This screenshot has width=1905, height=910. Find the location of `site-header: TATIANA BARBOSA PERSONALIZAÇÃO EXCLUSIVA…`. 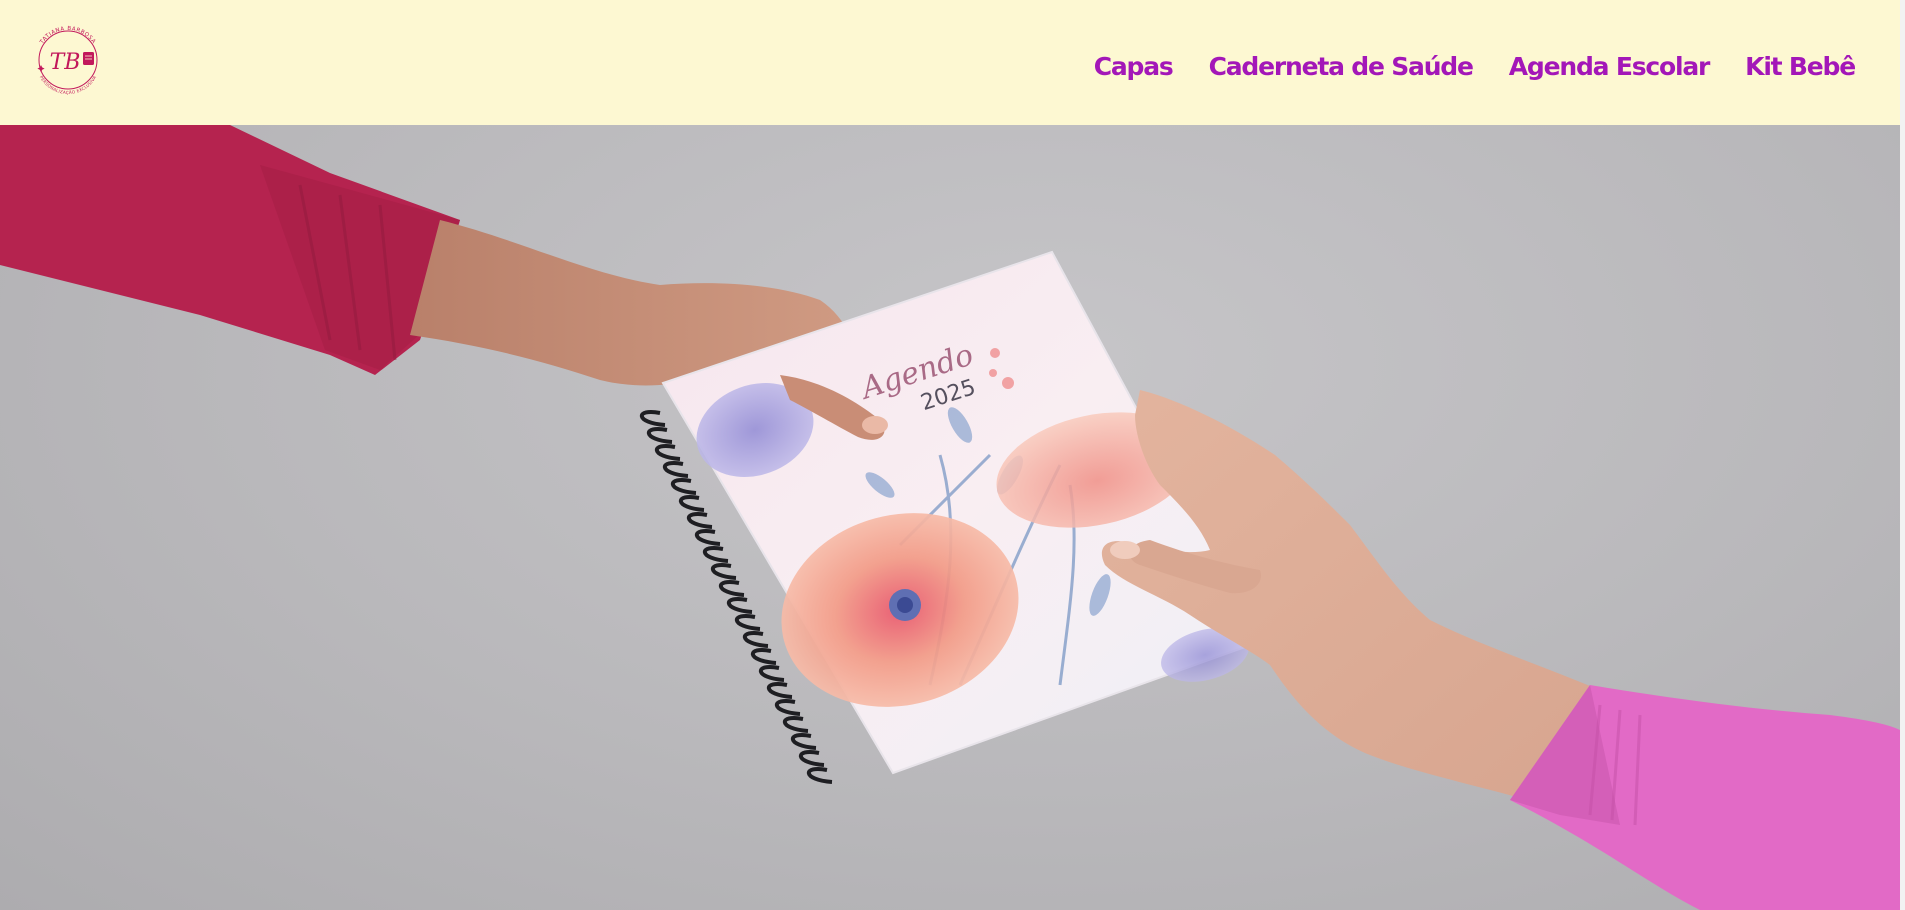

site-header: TATIANA BARBOSA PERSONALIZAÇÃO EXCLUSIVA… is located at coordinates (950, 62).